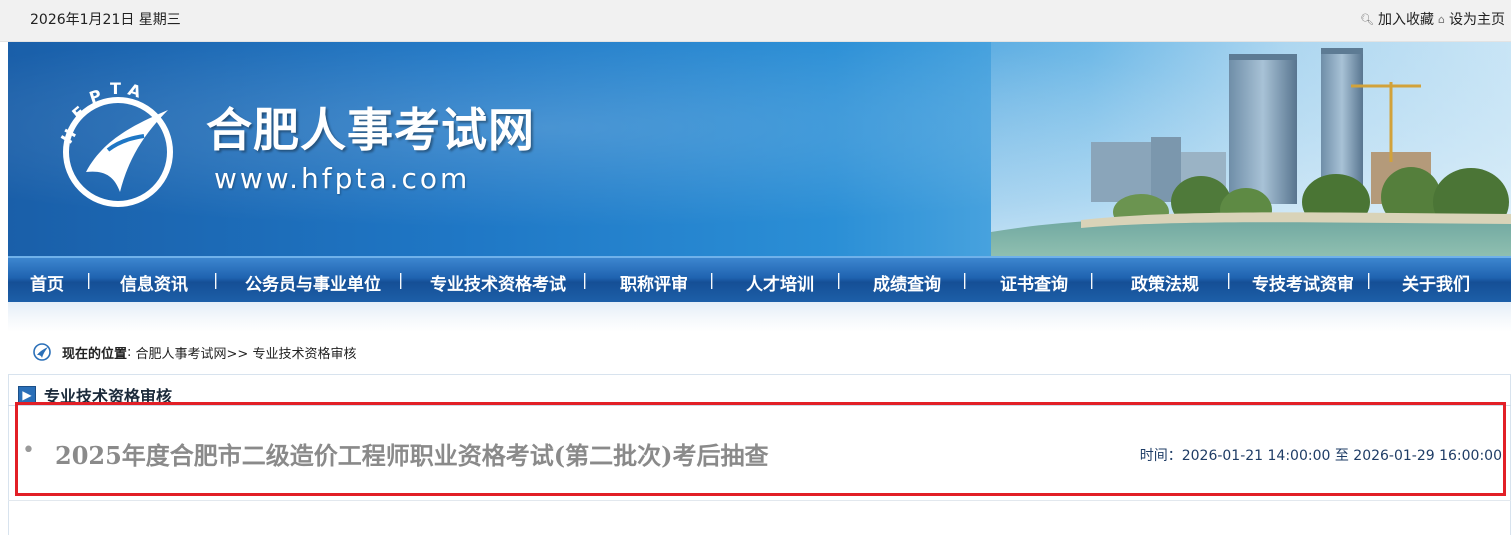 The width and height of the screenshot is (1511, 535). What do you see at coordinates (42, 352) in the screenshot?
I see `location-icon` at bounding box center [42, 352].